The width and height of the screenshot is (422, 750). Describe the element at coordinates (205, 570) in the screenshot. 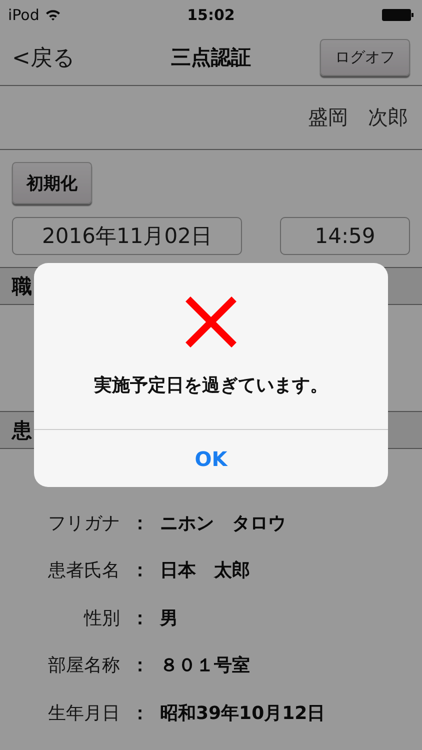

I see `field-value: 日本 太郎` at that location.